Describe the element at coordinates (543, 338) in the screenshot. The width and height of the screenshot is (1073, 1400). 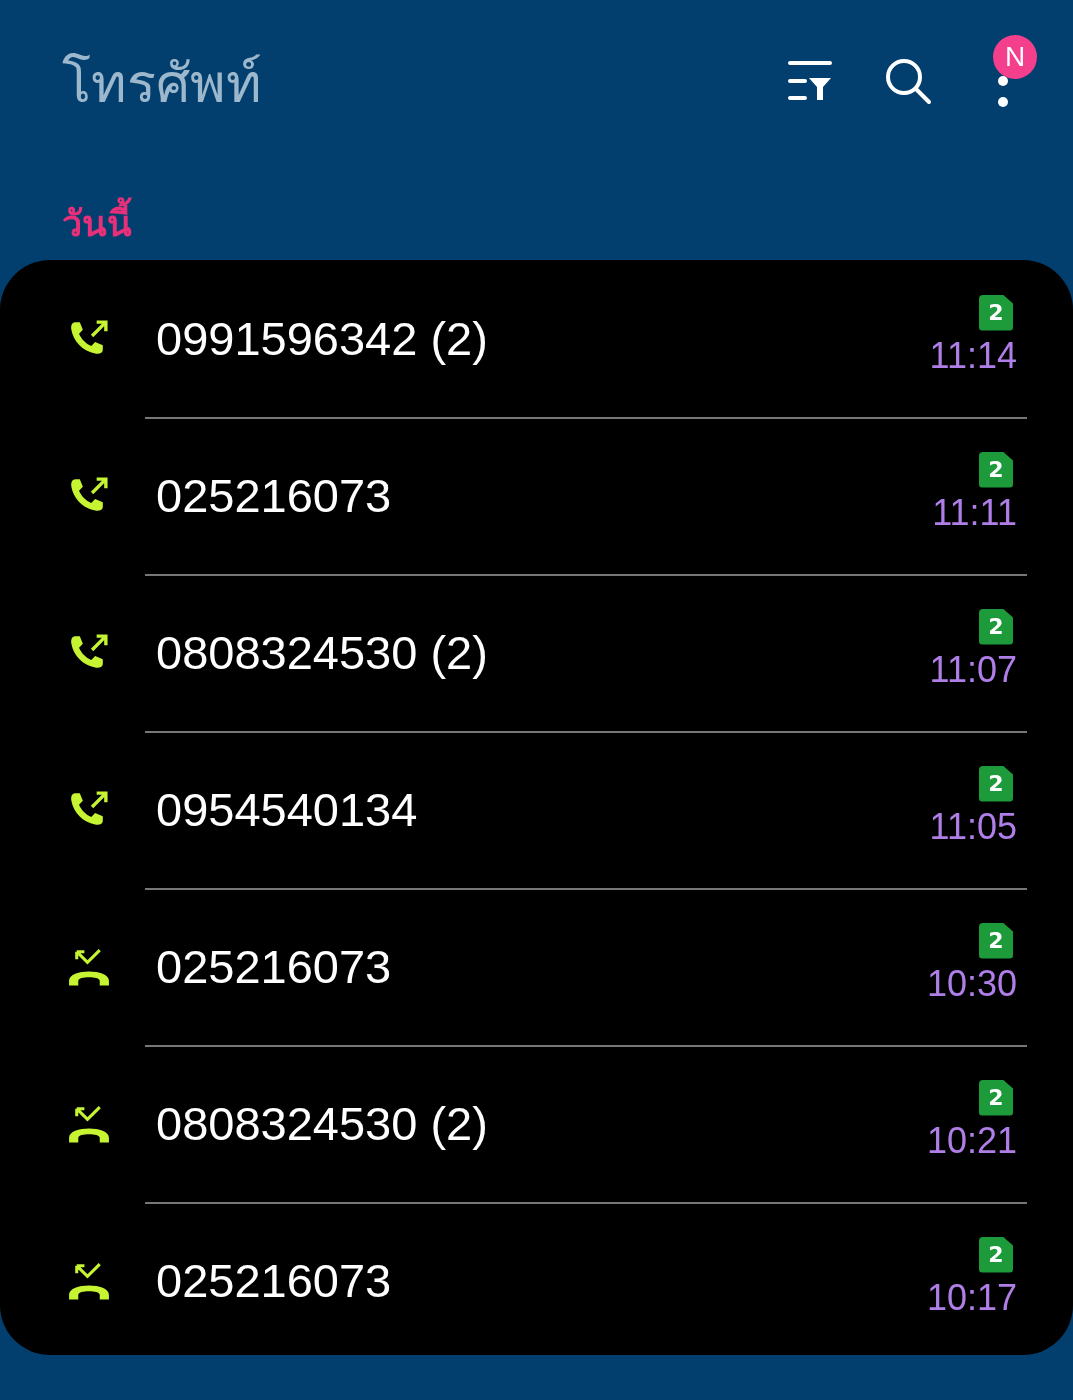
I see `phone-number: 0991596342 (2)` at that location.